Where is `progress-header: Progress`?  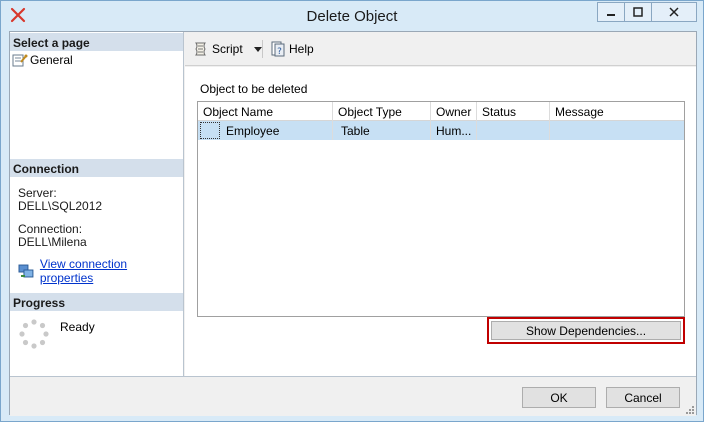 progress-header: Progress is located at coordinates (96, 302).